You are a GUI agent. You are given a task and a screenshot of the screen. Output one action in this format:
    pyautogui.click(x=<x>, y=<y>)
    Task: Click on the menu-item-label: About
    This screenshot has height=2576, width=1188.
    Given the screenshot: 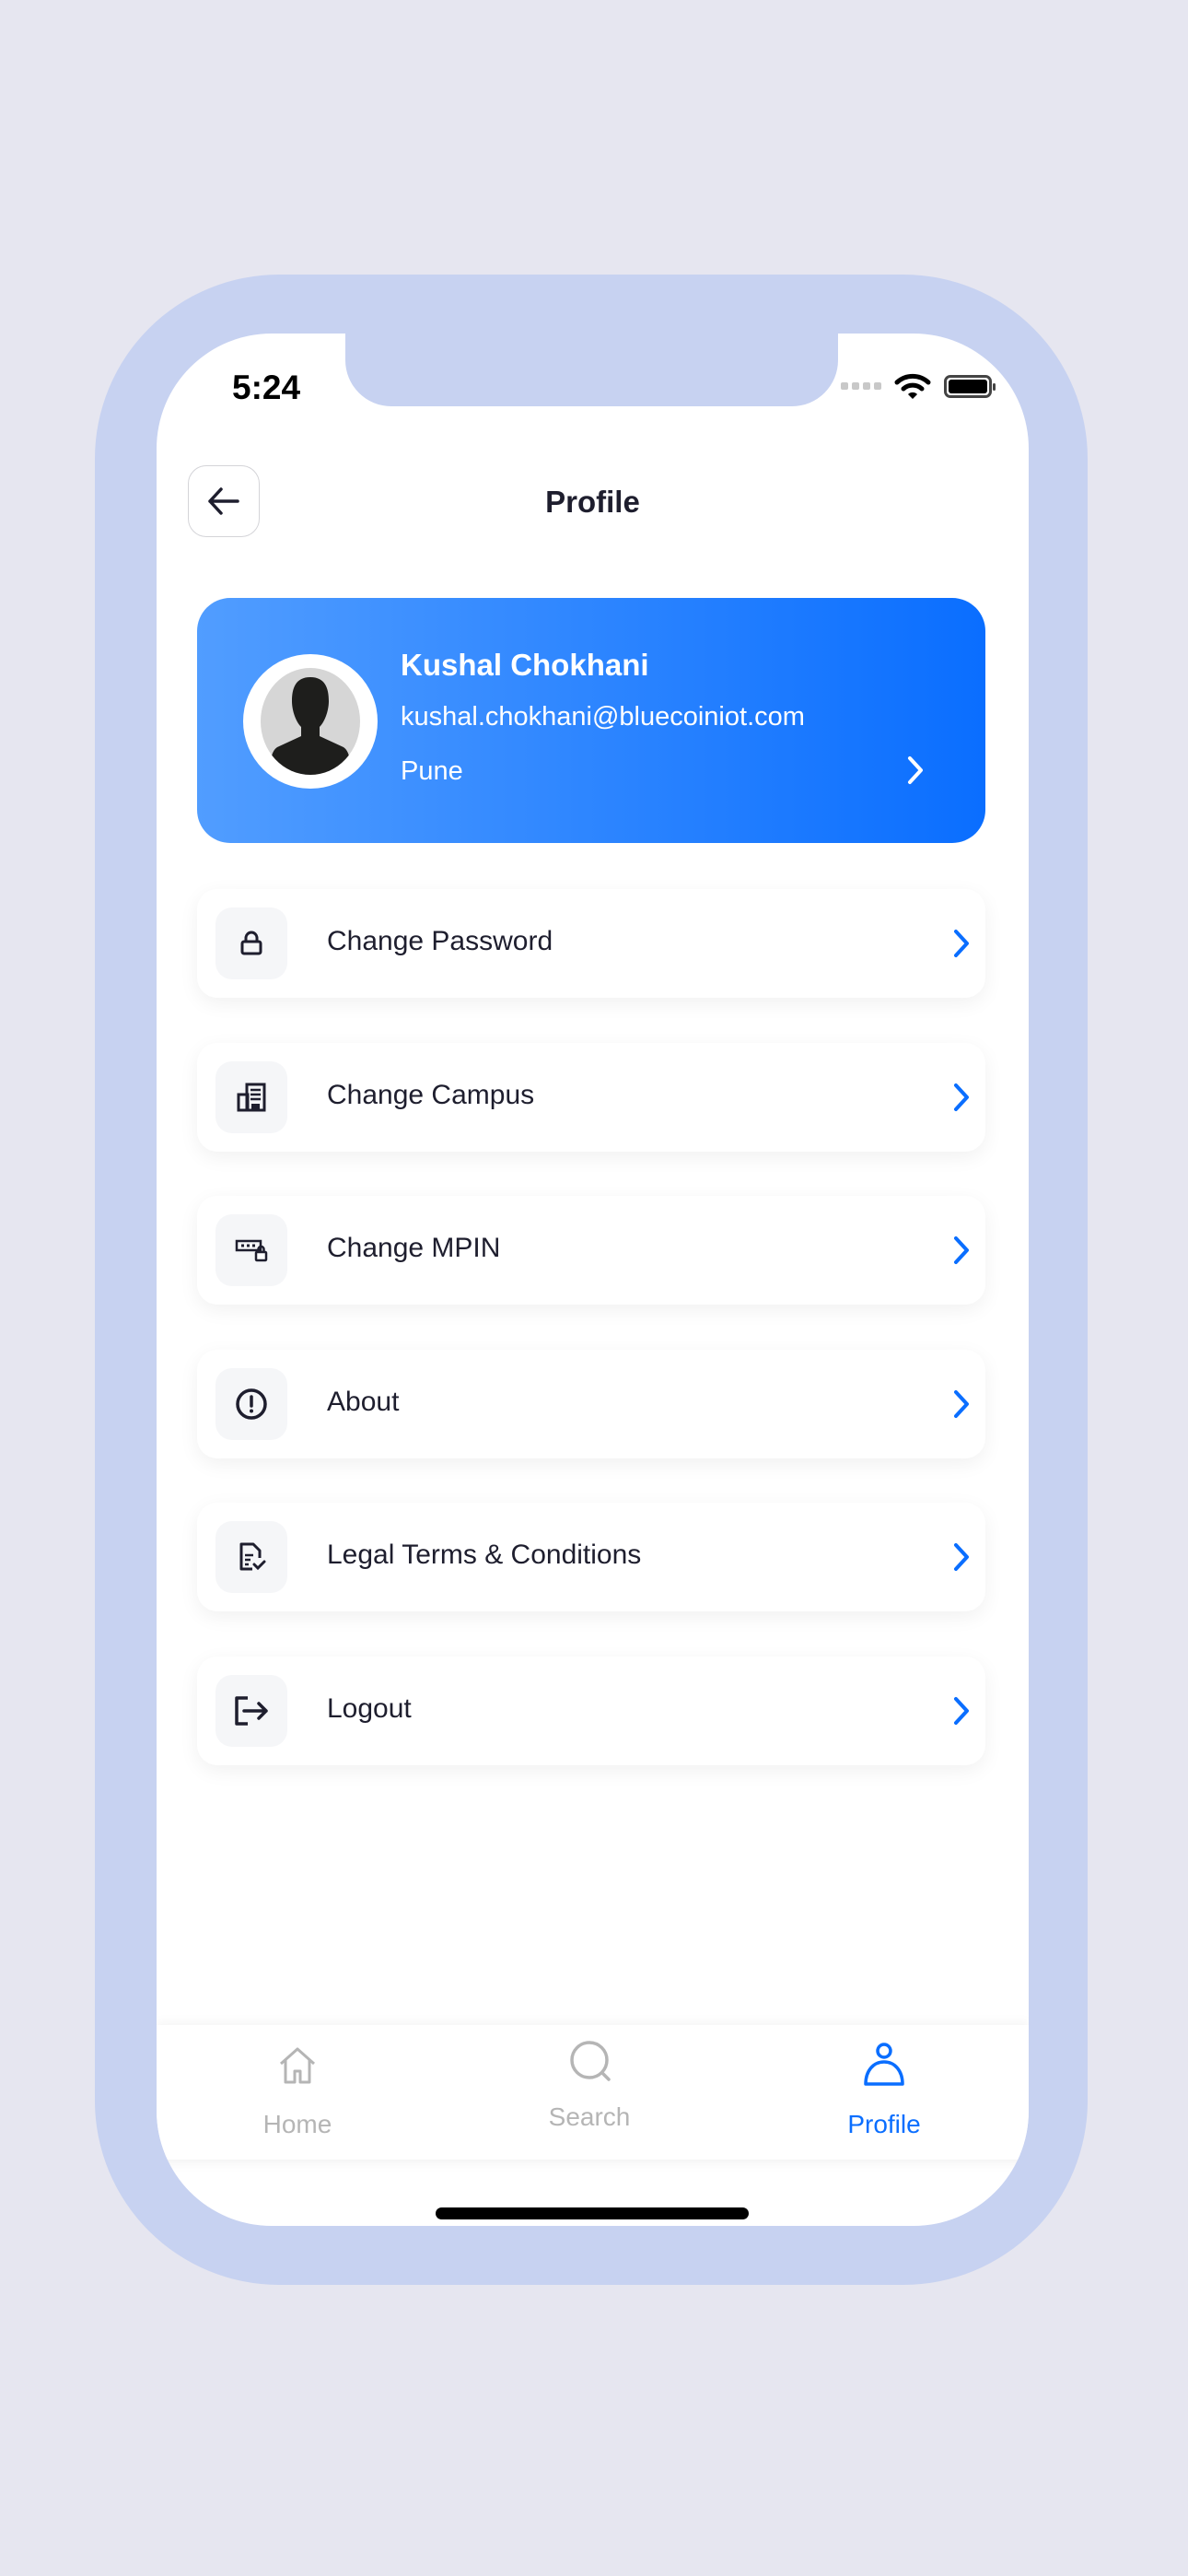 What is the action you would take?
    pyautogui.click(x=363, y=1402)
    